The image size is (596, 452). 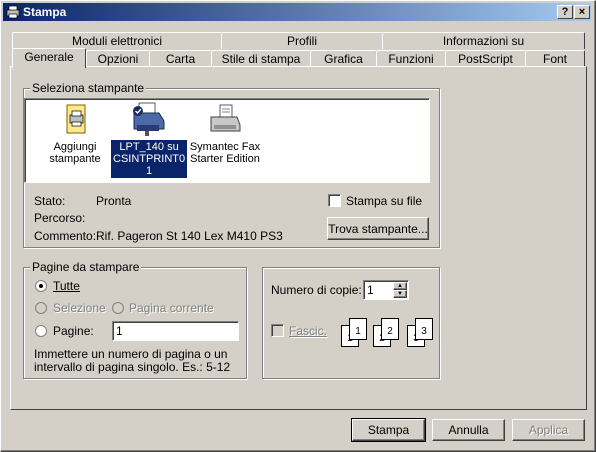 I want to click on network-printer-icon, so click(x=149, y=119).